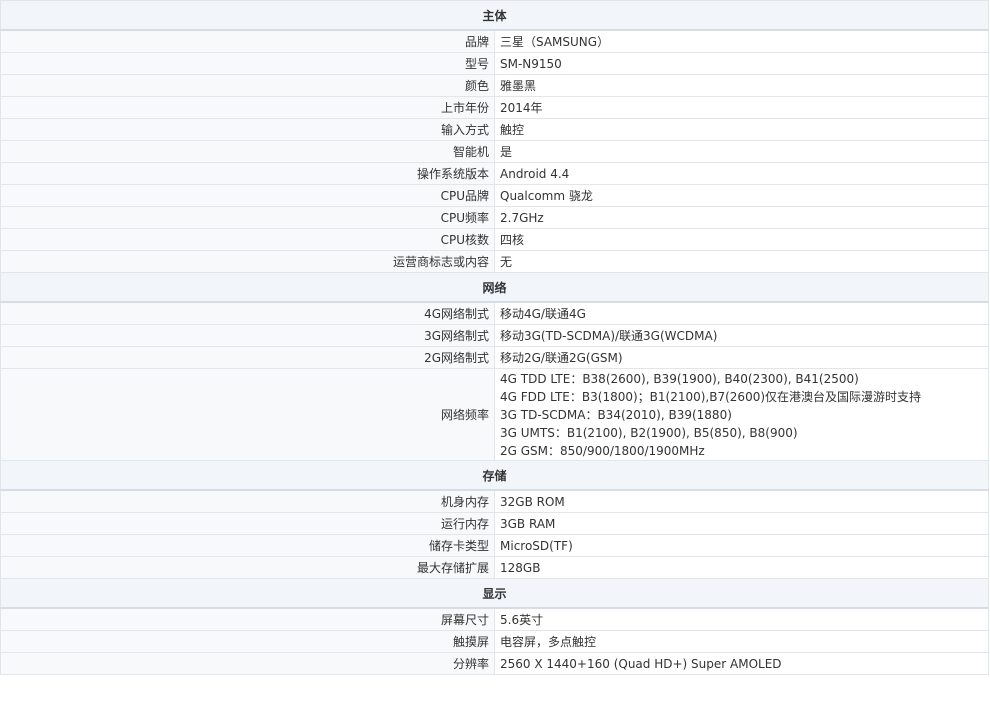 Image resolution: width=990 pixels, height=701 pixels. I want to click on spec-label: 分辨率, so click(247, 663).